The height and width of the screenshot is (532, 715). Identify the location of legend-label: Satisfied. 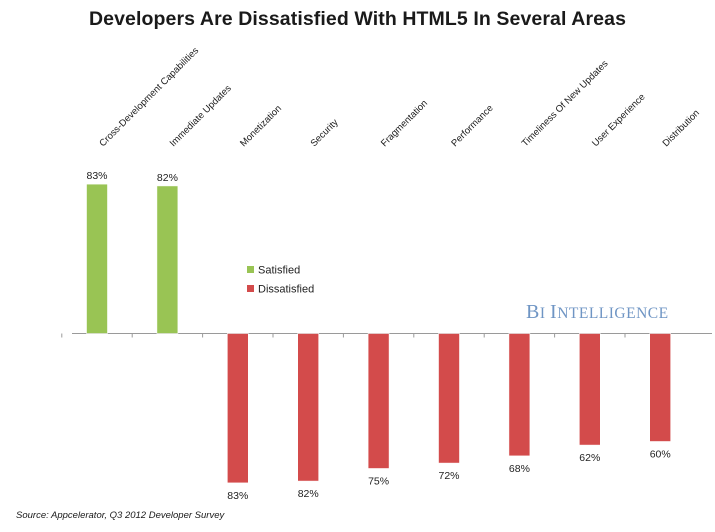
(279, 271).